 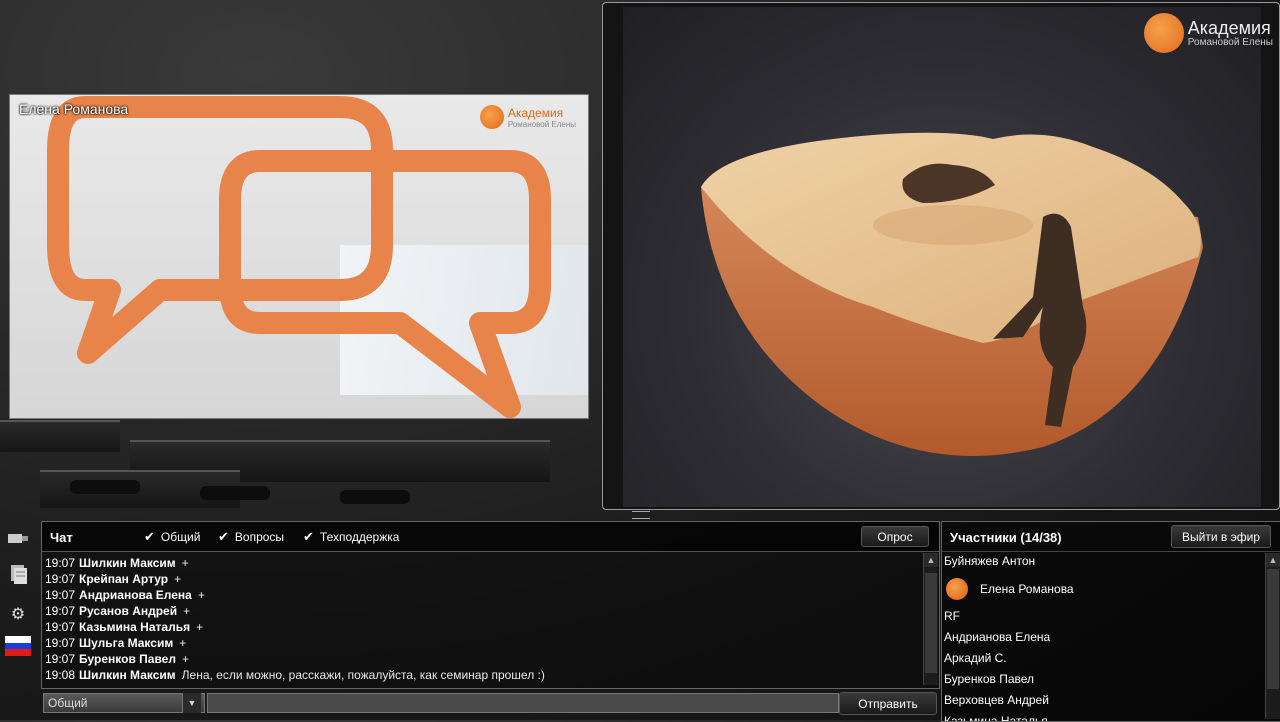 I want to click on participants-scrollbar: ▲, so click(x=1272, y=636).